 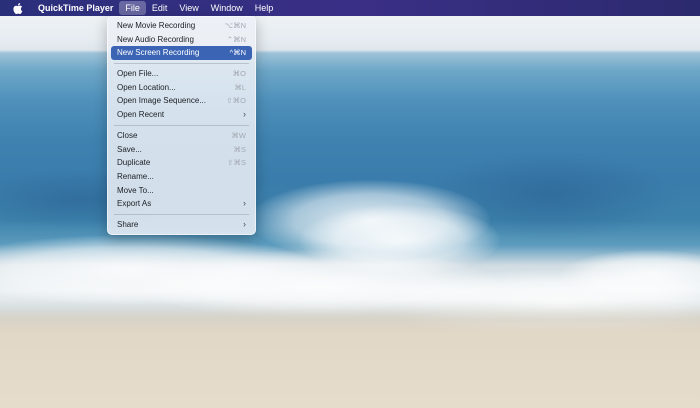 I want to click on menu-item-shortcut: ⌘S, so click(x=239, y=149).